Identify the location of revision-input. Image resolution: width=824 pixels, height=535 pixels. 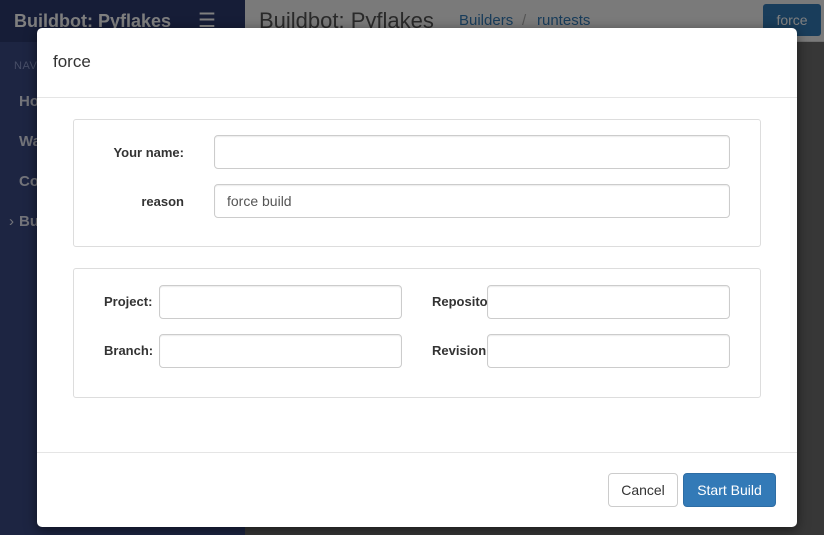
(608, 351).